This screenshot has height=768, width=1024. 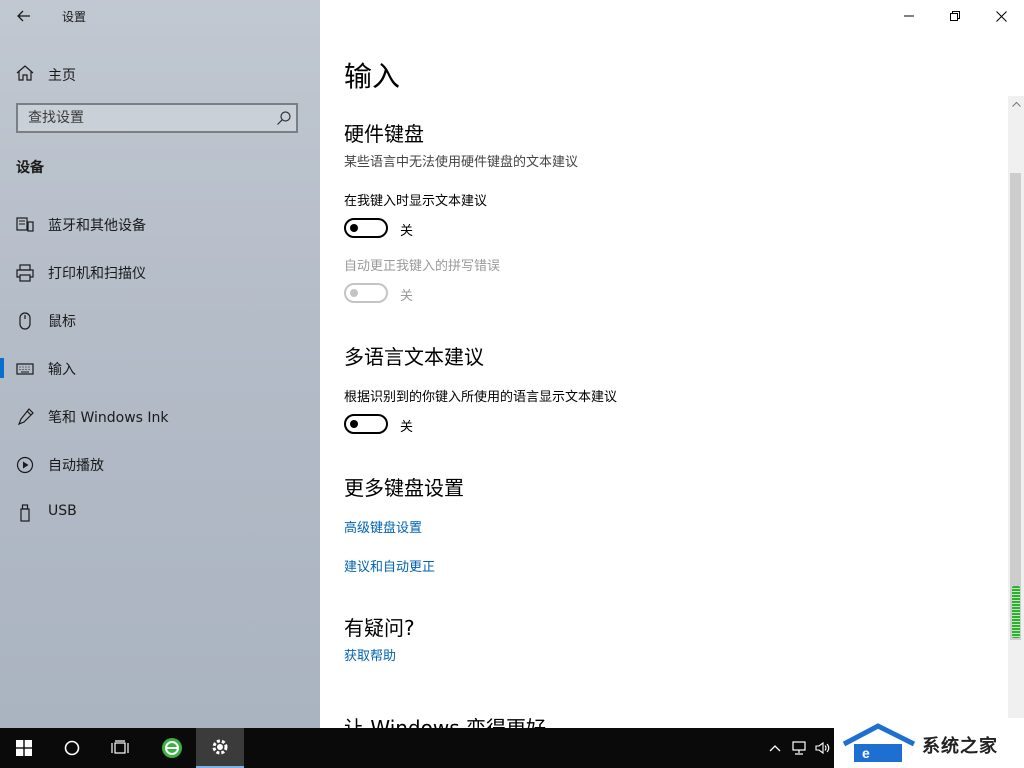 I want to click on close-button, so click(x=1001, y=16).